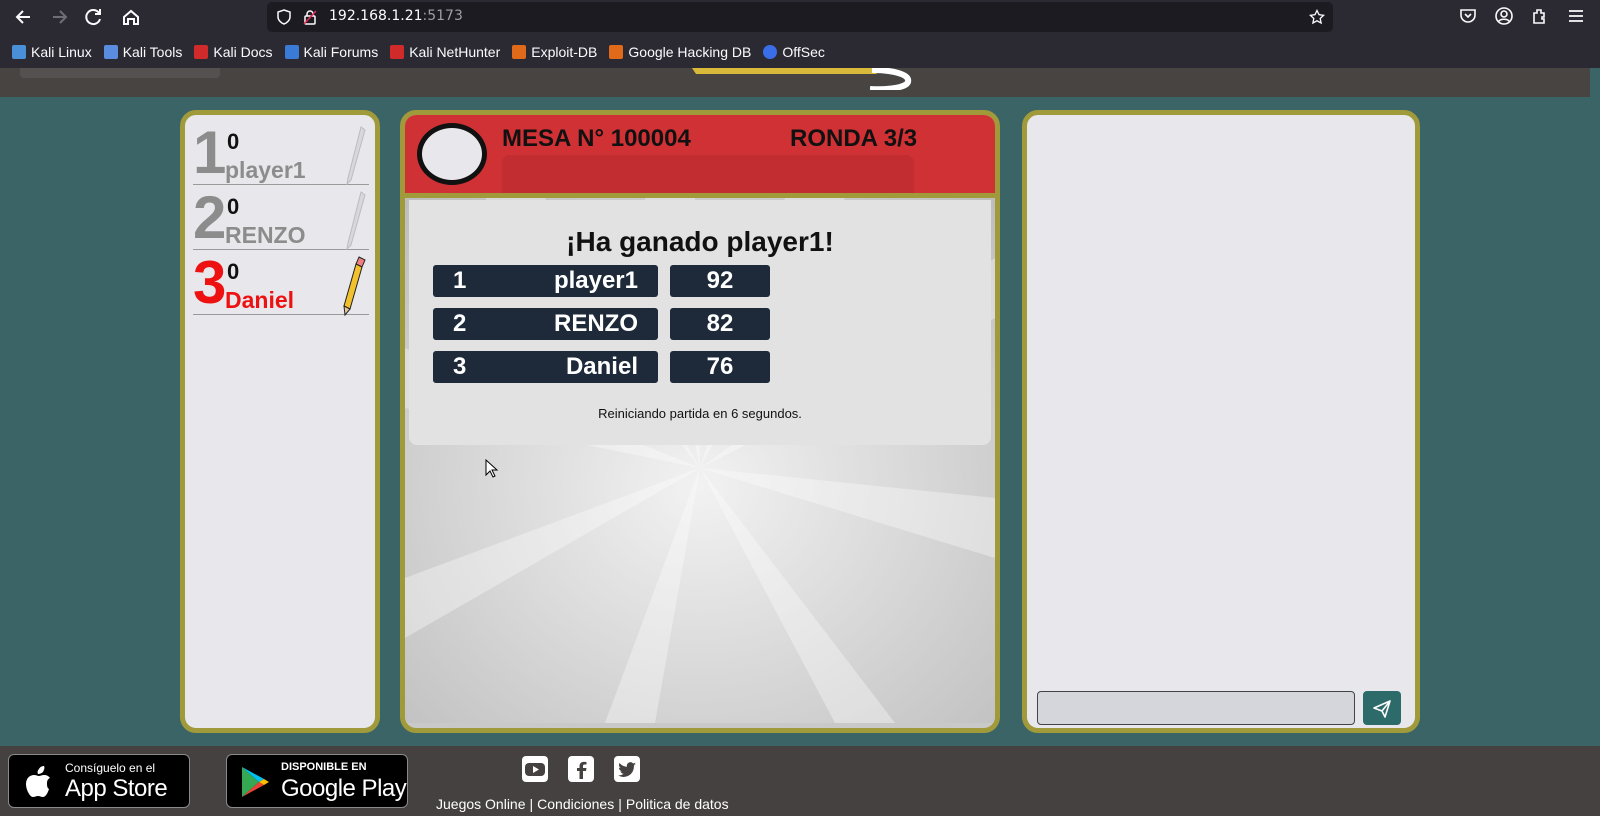  Describe the element at coordinates (807, 79) in the screenshot. I see `site-logo` at that location.